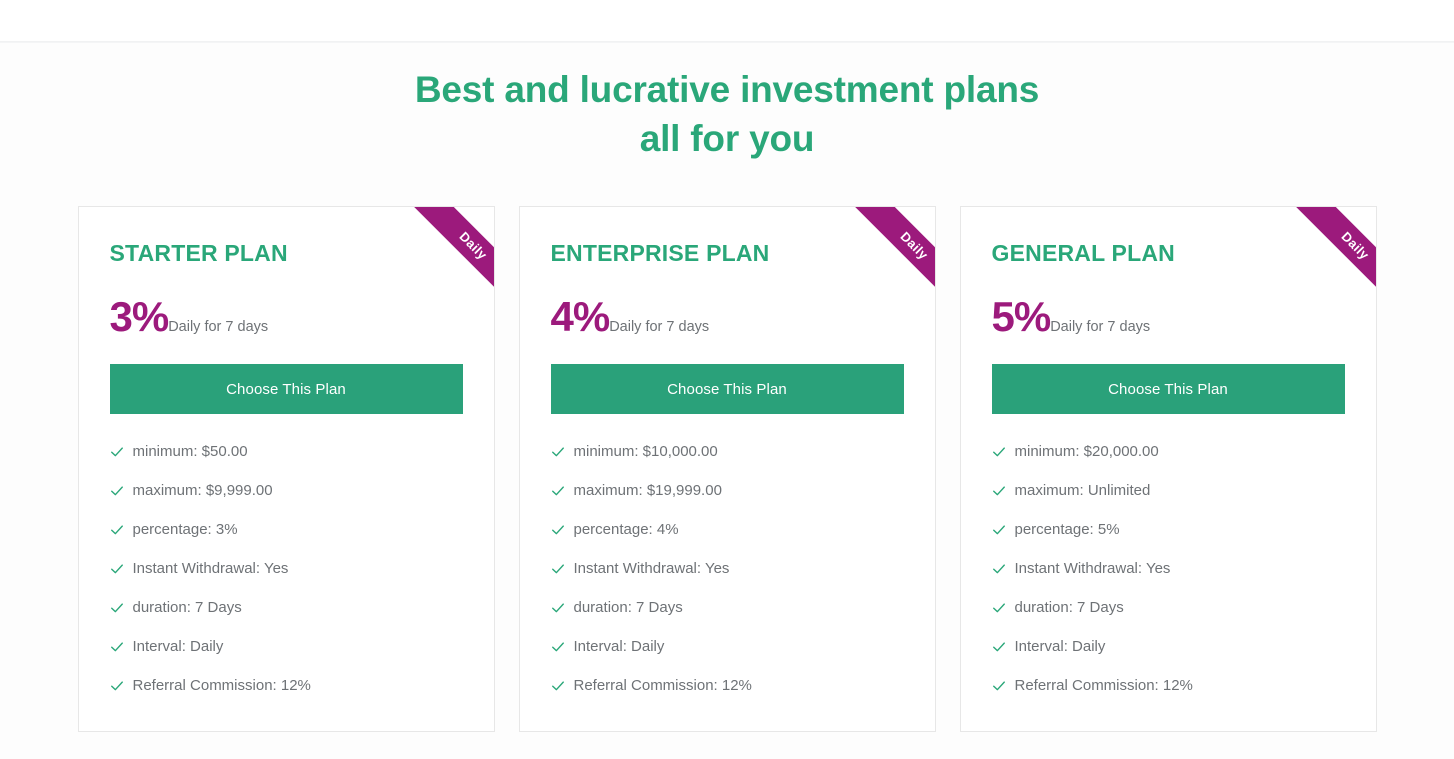 This screenshot has height=759, width=1454. Describe the element at coordinates (1021, 316) in the screenshot. I see `plan-rate-value: 5%` at that location.